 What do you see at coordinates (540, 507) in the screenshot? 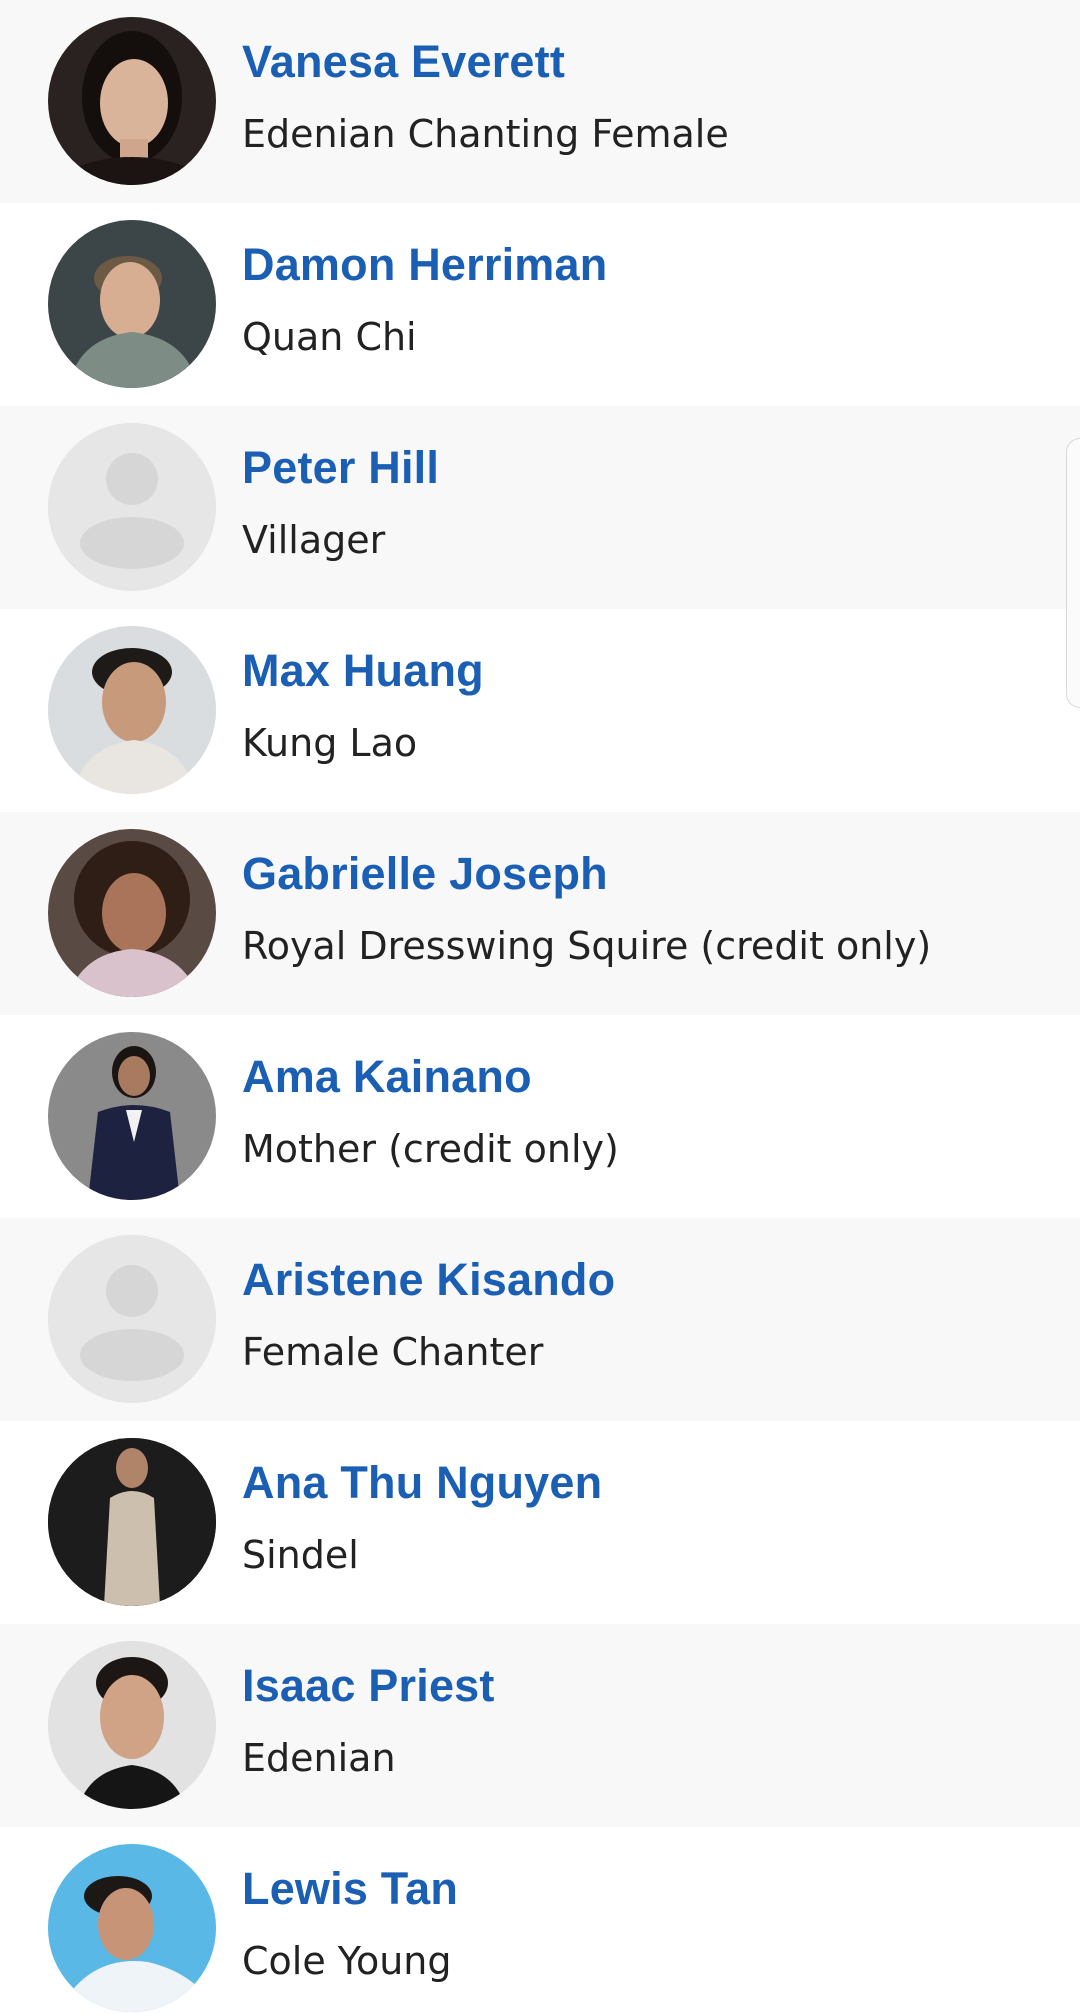
I see `cast-row: Peter Hill Villager` at bounding box center [540, 507].